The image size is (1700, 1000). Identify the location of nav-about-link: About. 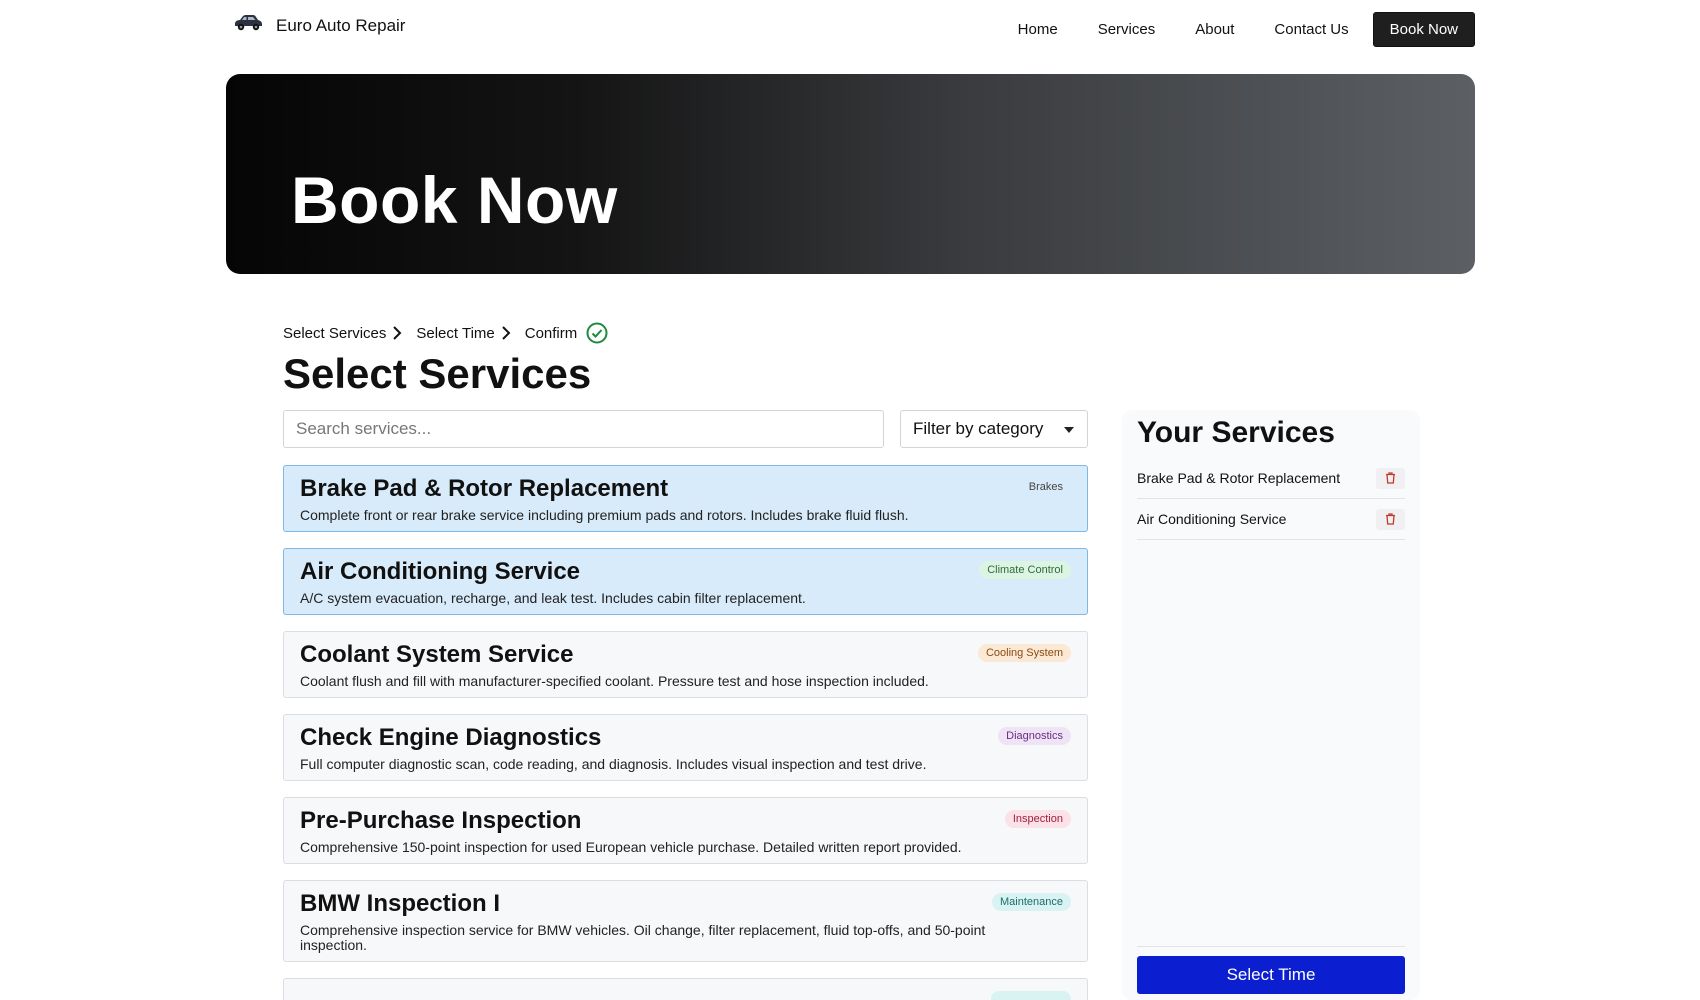
(1214, 29).